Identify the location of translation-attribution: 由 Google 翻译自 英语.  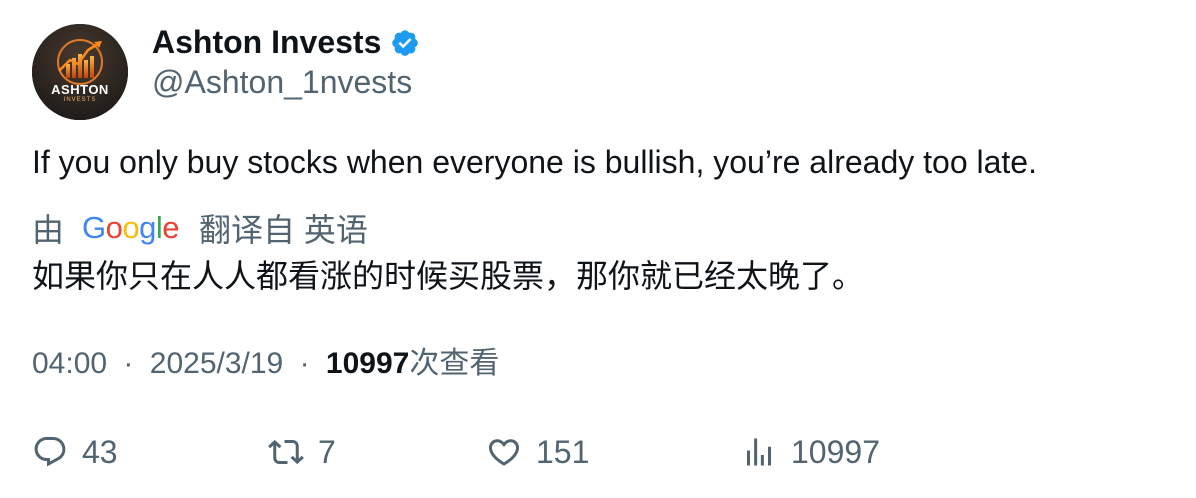
(200, 228).